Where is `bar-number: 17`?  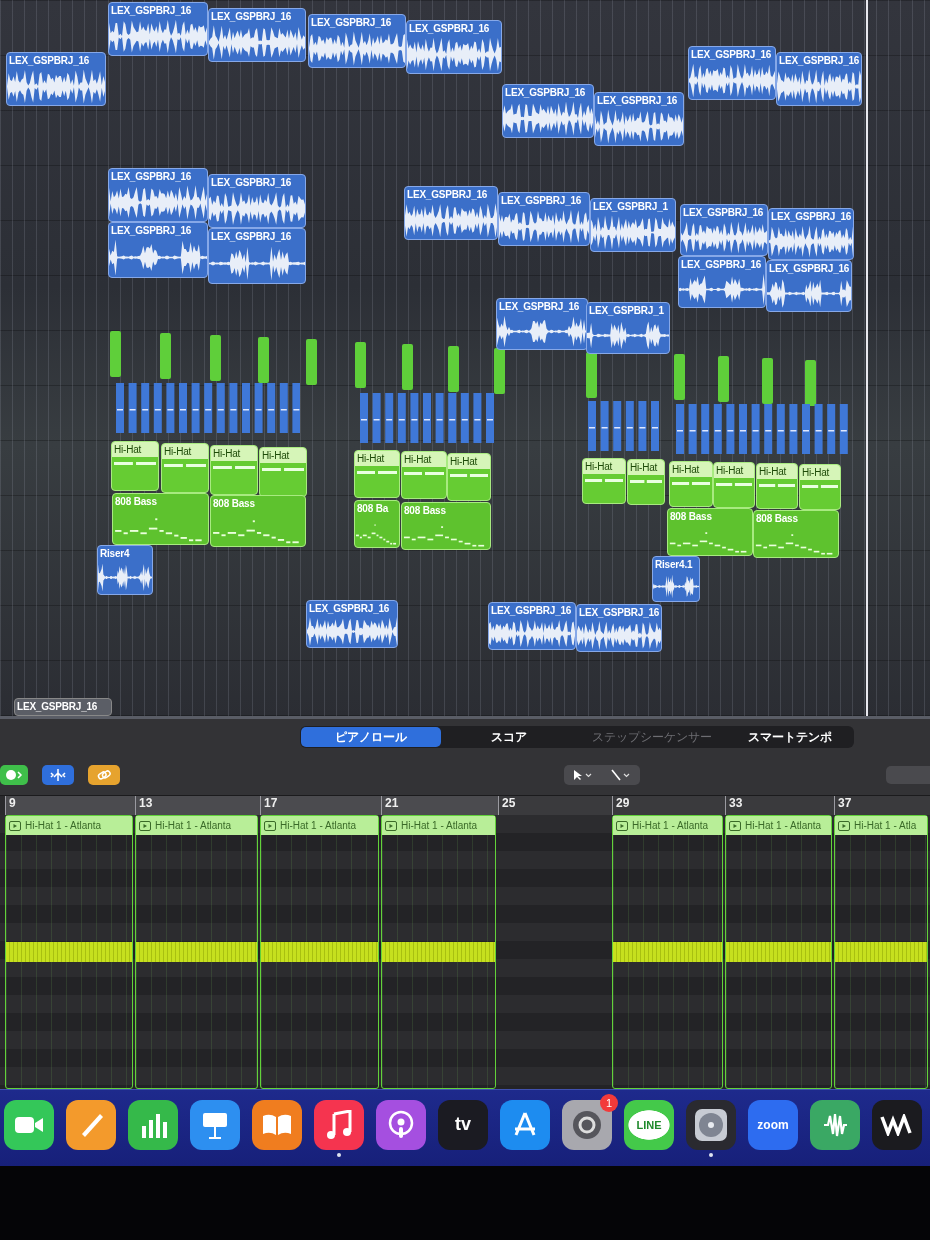 bar-number: 17 is located at coordinates (271, 803).